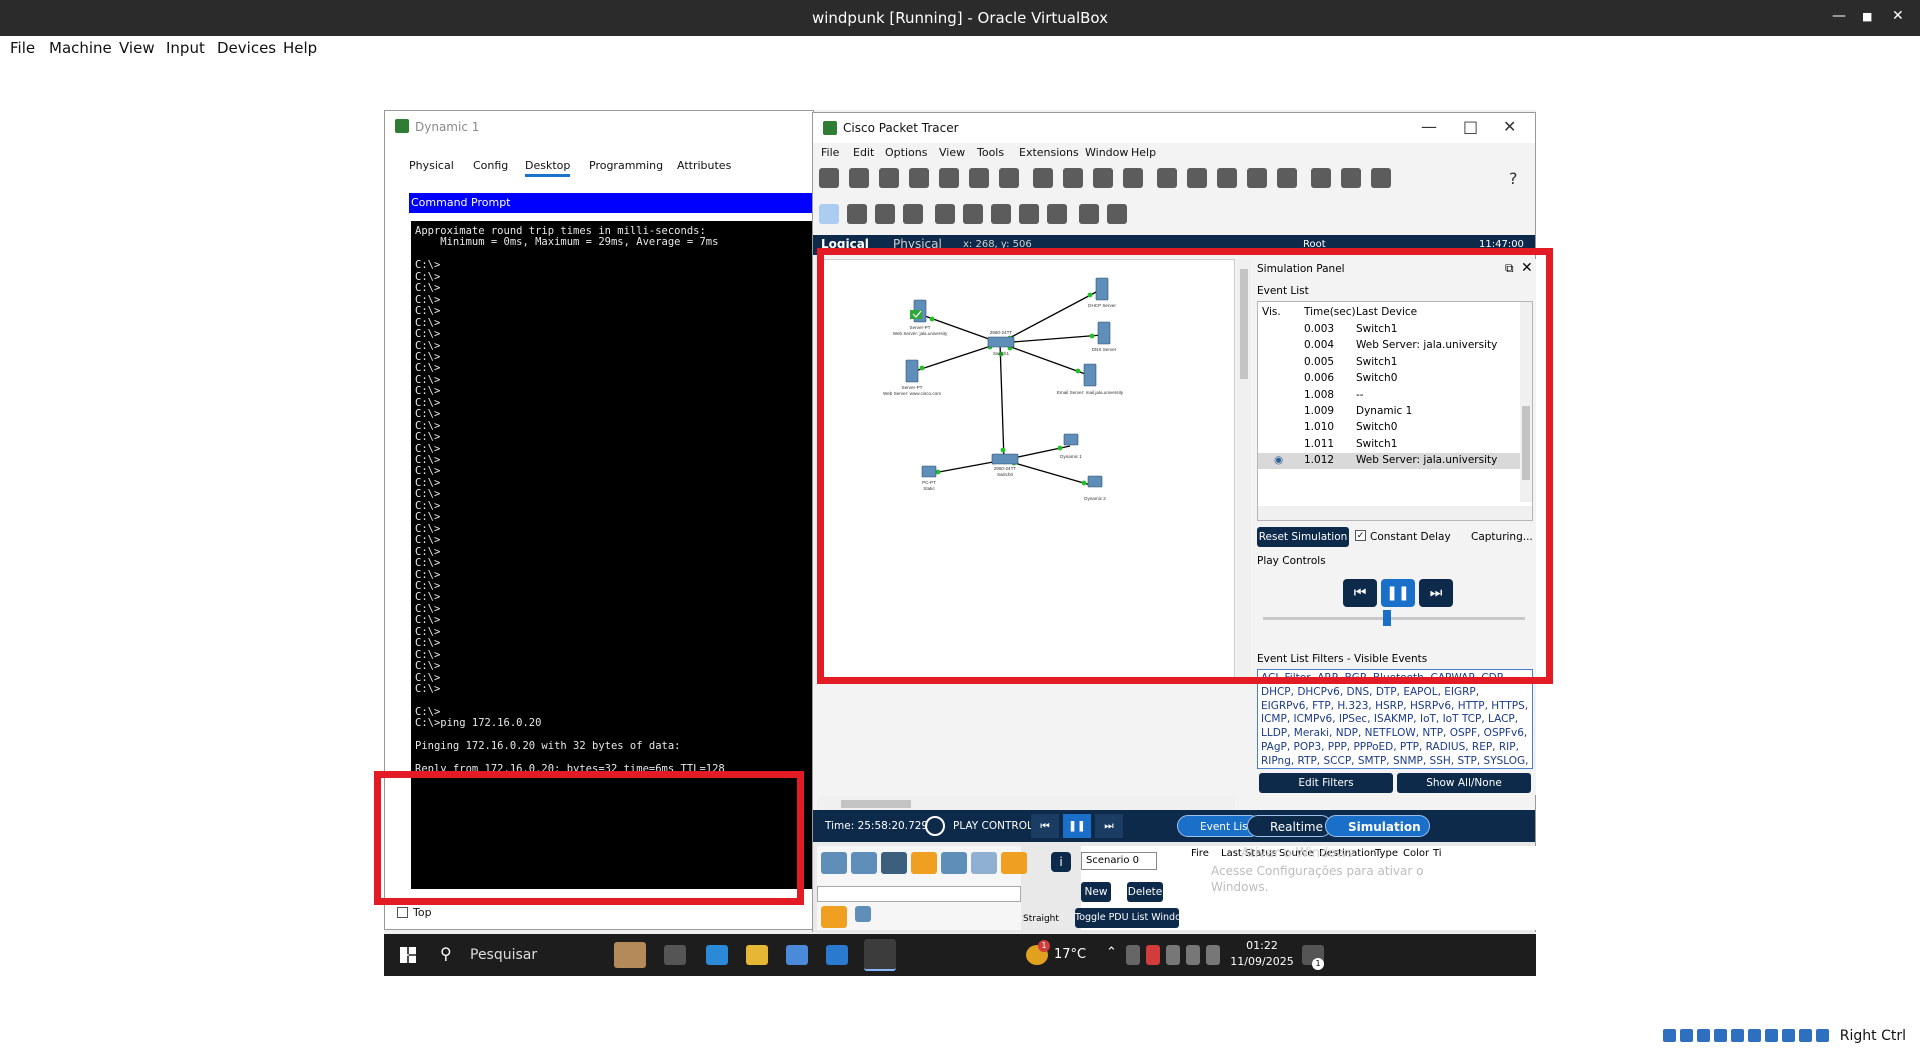 This screenshot has height=1048, width=1920. What do you see at coordinates (1806, 1035) in the screenshot?
I see `mouse-integration-icon` at bounding box center [1806, 1035].